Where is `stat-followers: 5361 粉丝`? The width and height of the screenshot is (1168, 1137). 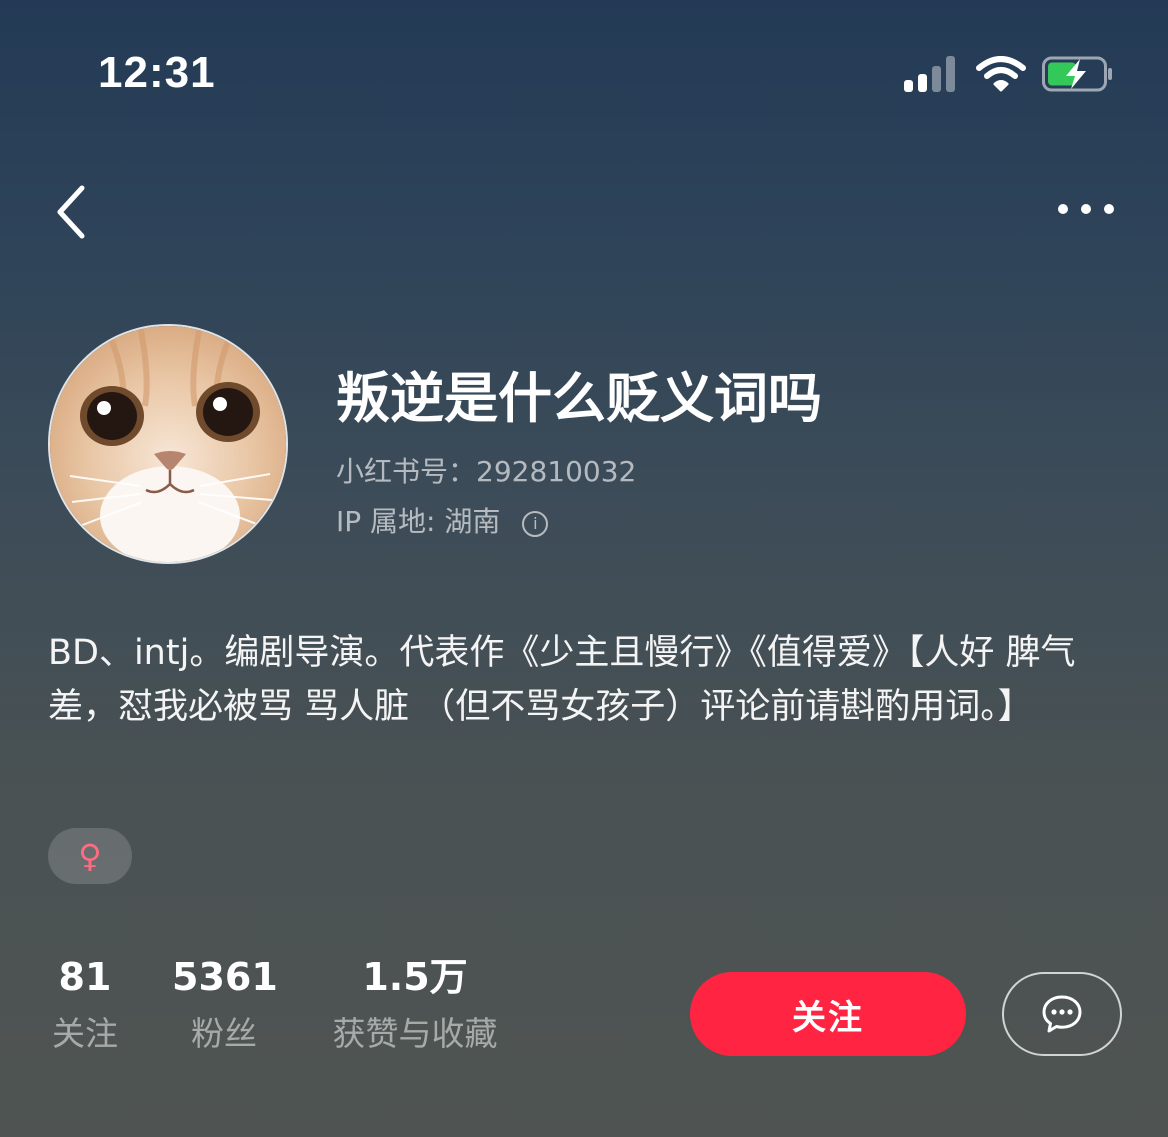
stat-followers: 5361 粉丝 is located at coordinates (225, 1009).